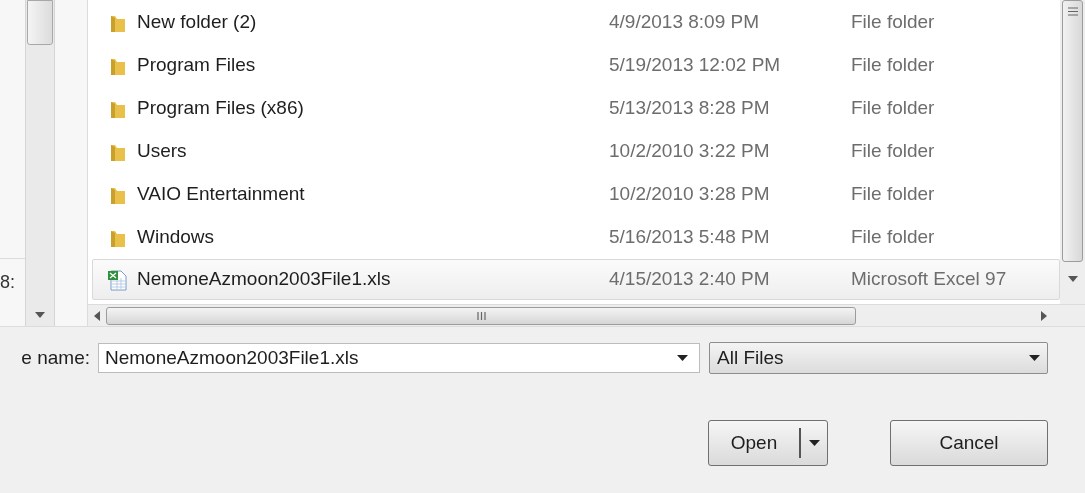 The height and width of the screenshot is (493, 1085). I want to click on scroll-left-icon, so click(97, 315).